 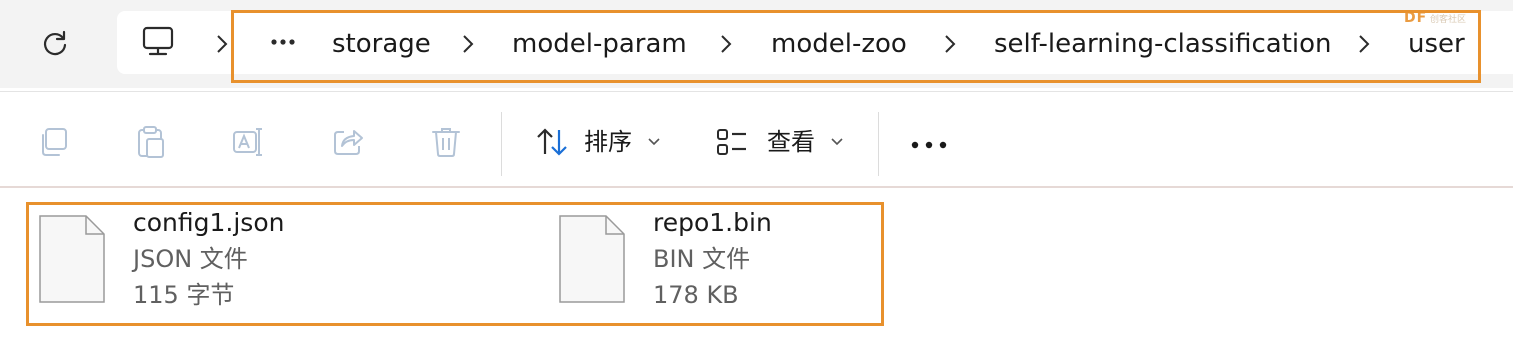 I want to click on breadcrumb-self-learning-classification: self-learning-classification, so click(x=1163, y=44).